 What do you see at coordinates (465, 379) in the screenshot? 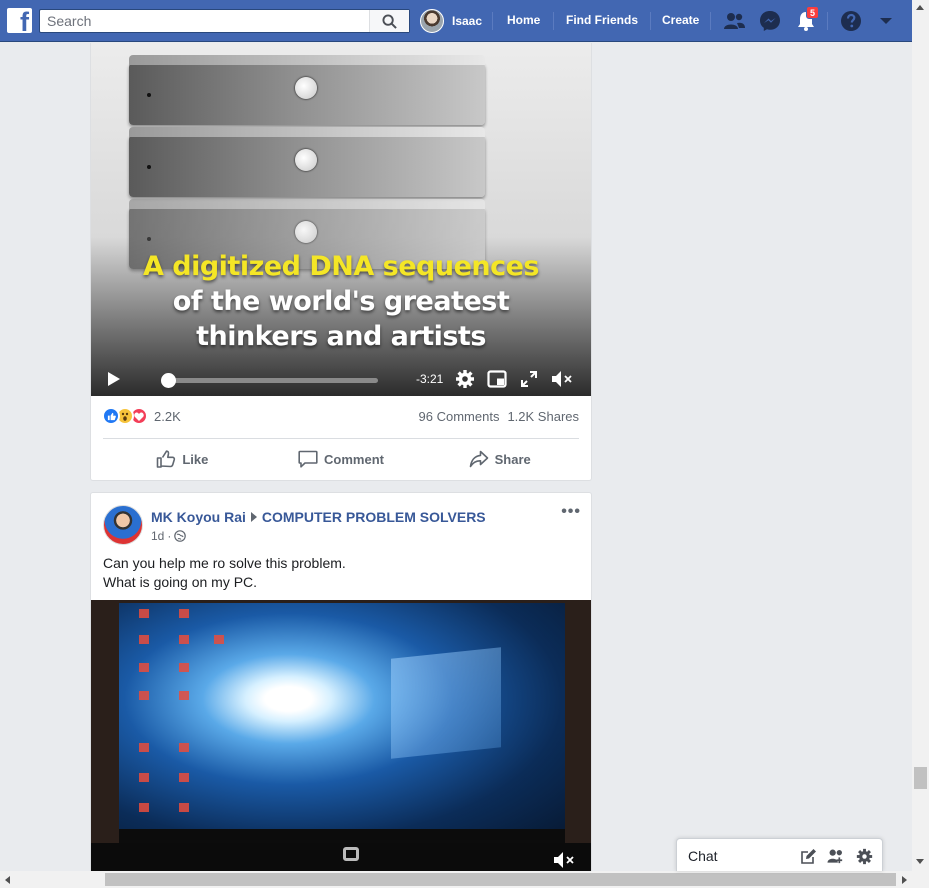
I see `settings-gear-icon` at bounding box center [465, 379].